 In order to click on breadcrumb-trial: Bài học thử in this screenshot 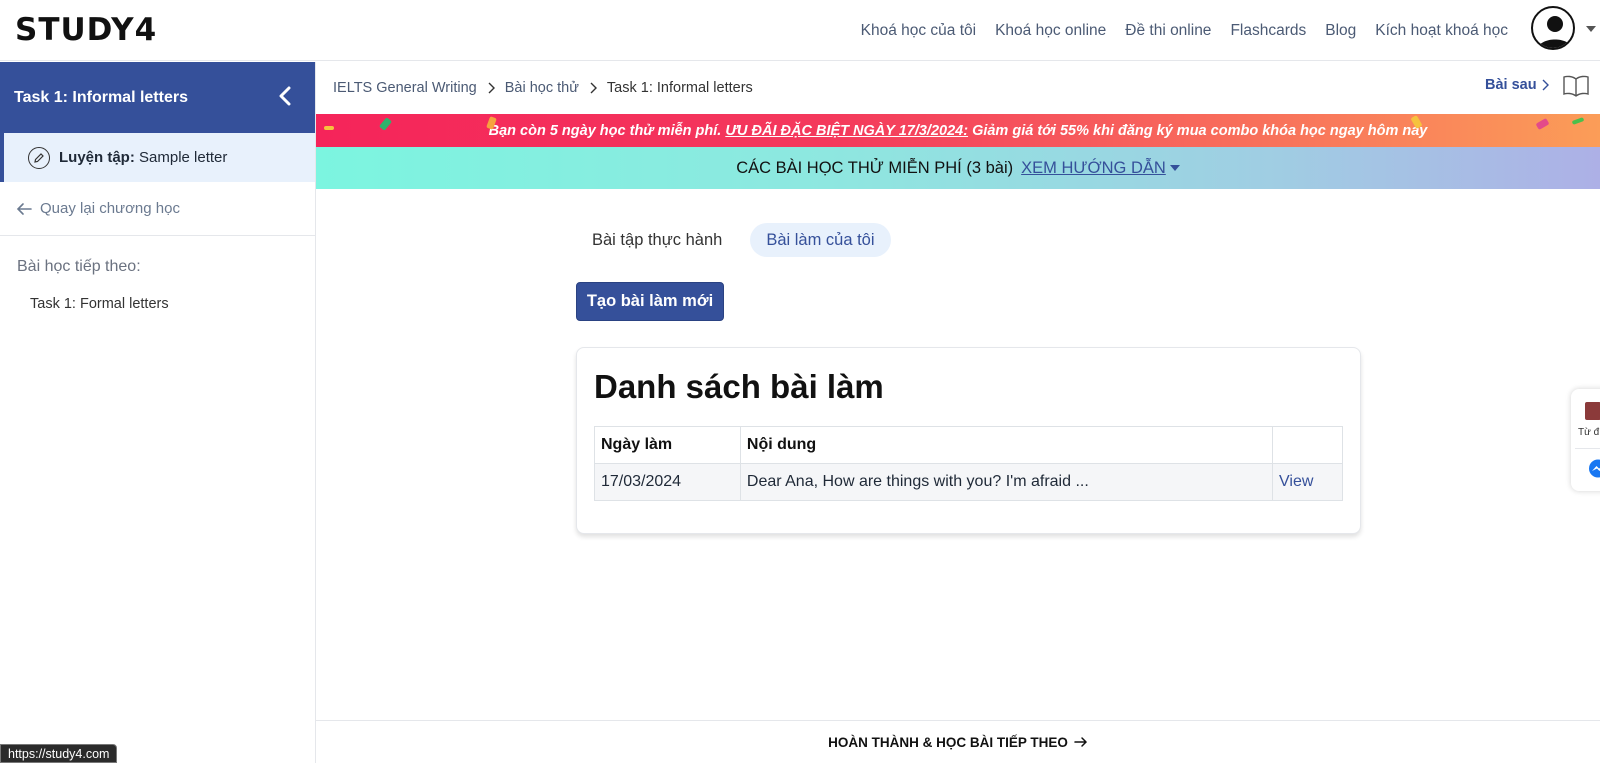, I will do `click(542, 88)`.